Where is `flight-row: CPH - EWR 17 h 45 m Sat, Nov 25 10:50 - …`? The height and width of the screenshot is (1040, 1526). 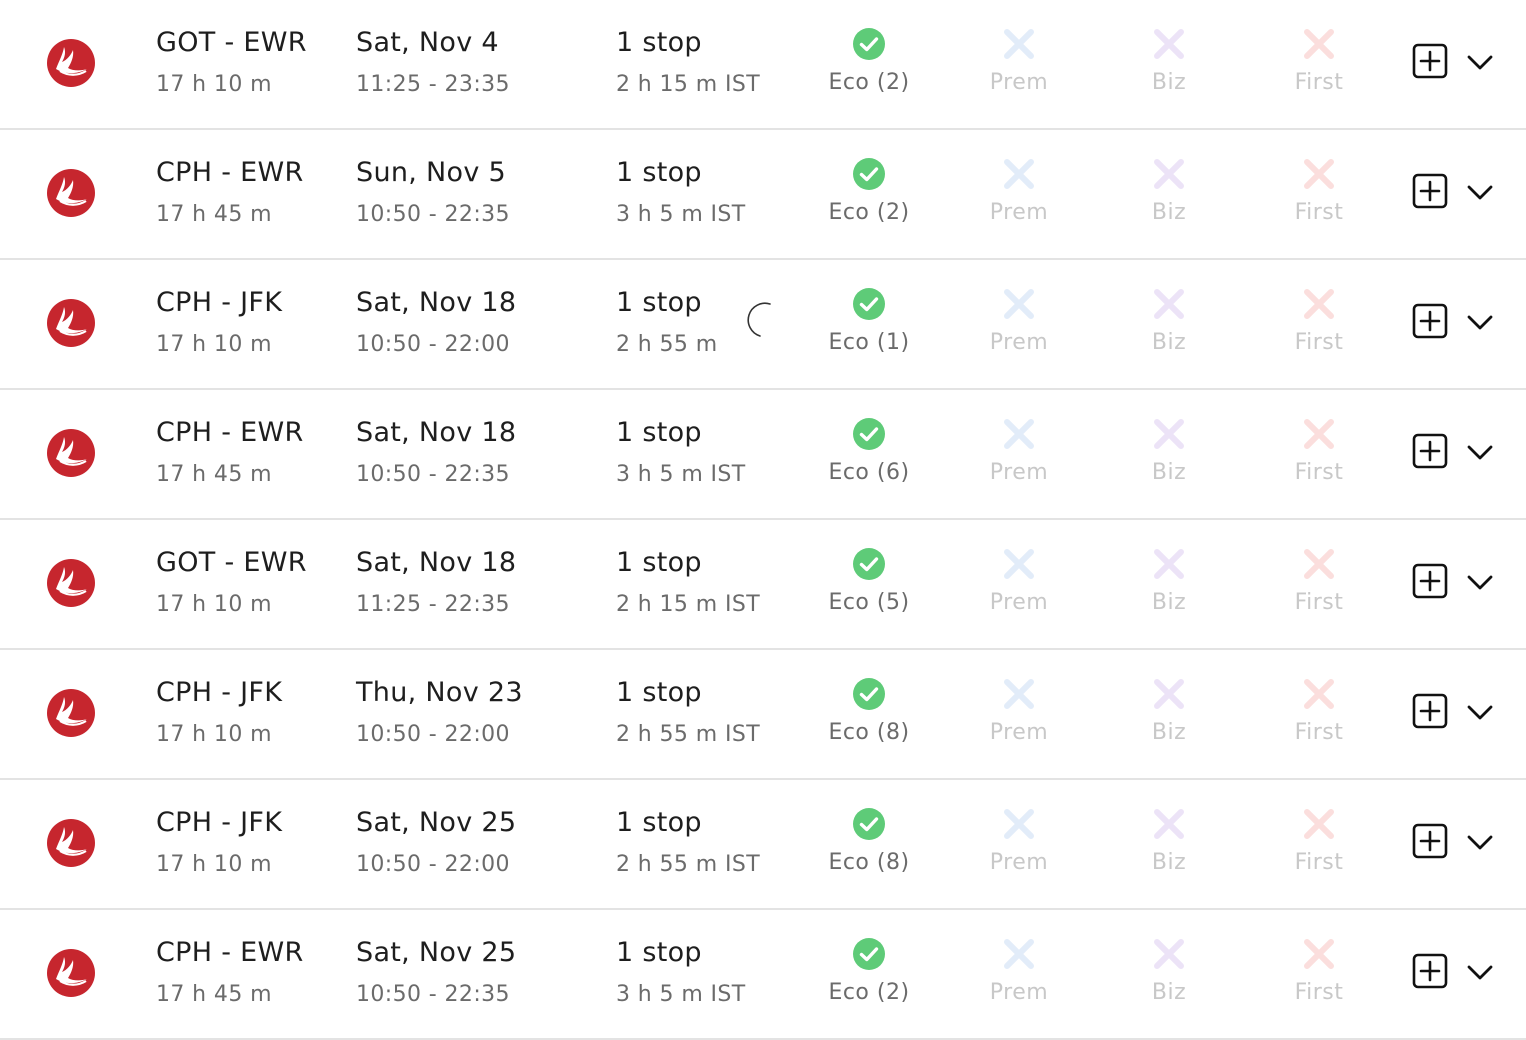 flight-row: CPH - EWR 17 h 45 m Sat, Nov 25 10:50 - … is located at coordinates (763, 975).